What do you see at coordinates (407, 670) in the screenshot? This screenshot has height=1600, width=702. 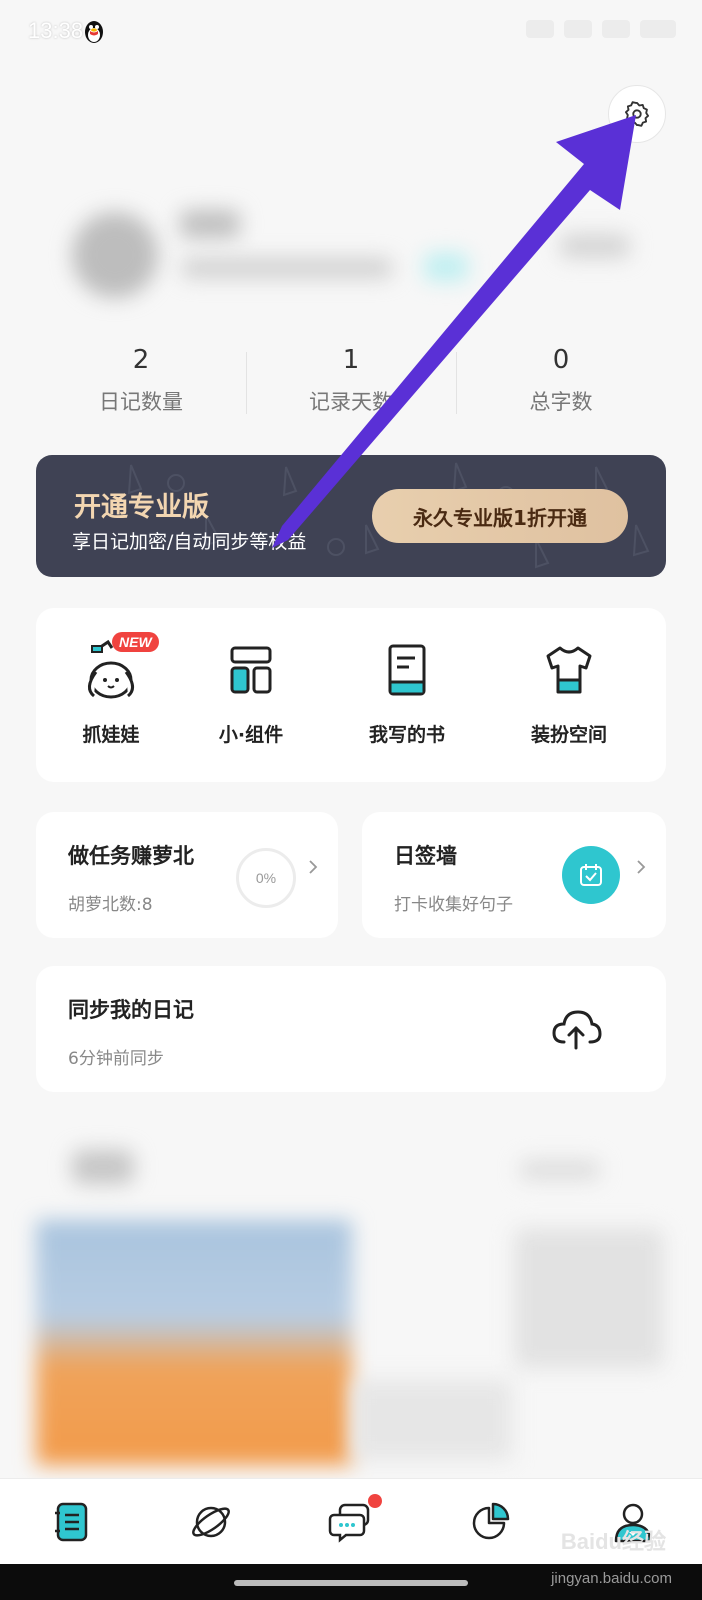 I see `book-icon` at bounding box center [407, 670].